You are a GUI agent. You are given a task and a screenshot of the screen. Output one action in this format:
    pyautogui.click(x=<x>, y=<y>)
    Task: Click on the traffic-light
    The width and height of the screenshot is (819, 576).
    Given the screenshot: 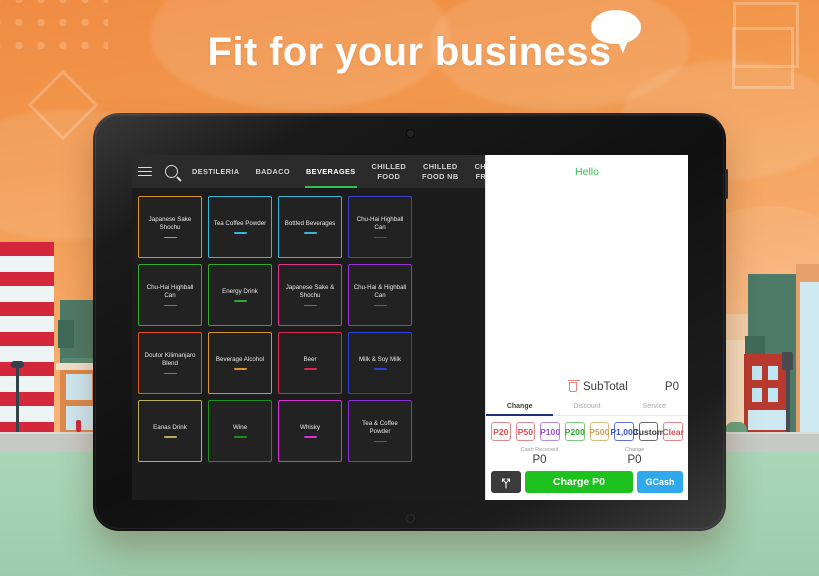 What is the action you would take?
    pyautogui.click(x=787, y=361)
    